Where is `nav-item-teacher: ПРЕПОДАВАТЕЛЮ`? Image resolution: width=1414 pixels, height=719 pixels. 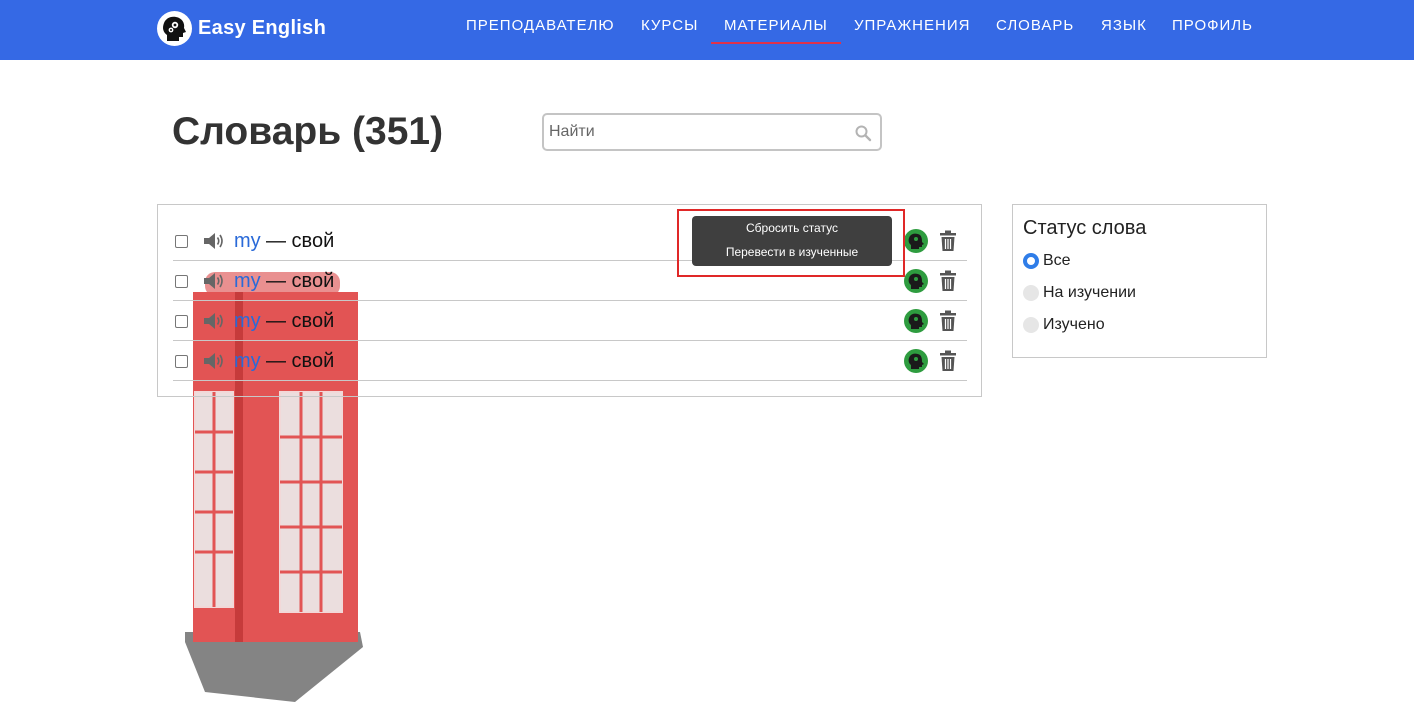 nav-item-teacher: ПРЕПОДАВАТЕЛЮ is located at coordinates (540, 25).